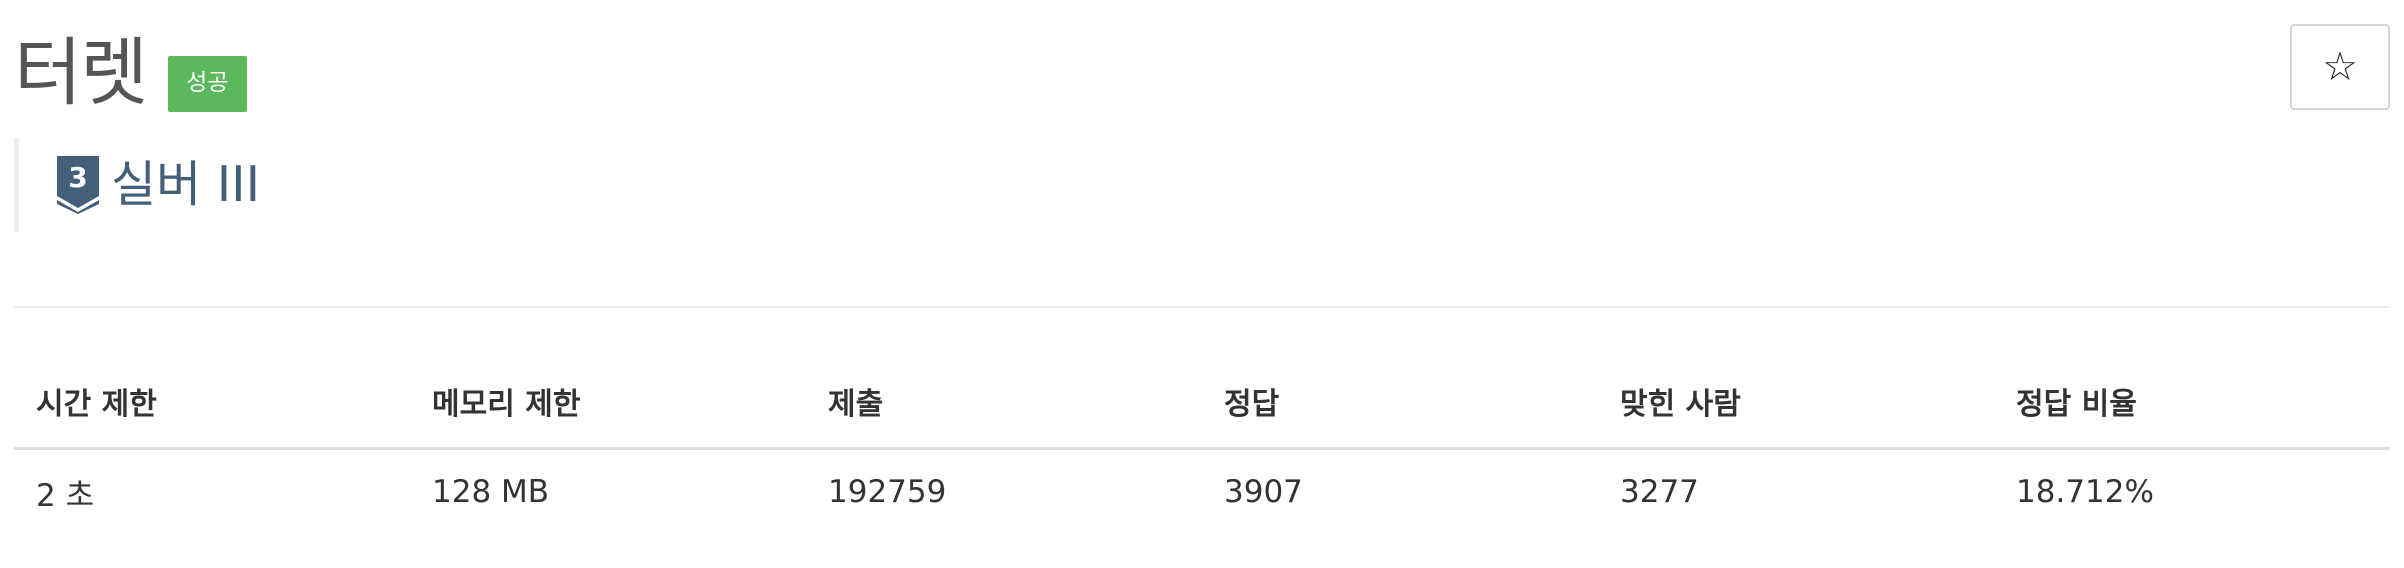  I want to click on silver-tier-icon: 3, so click(78, 185).